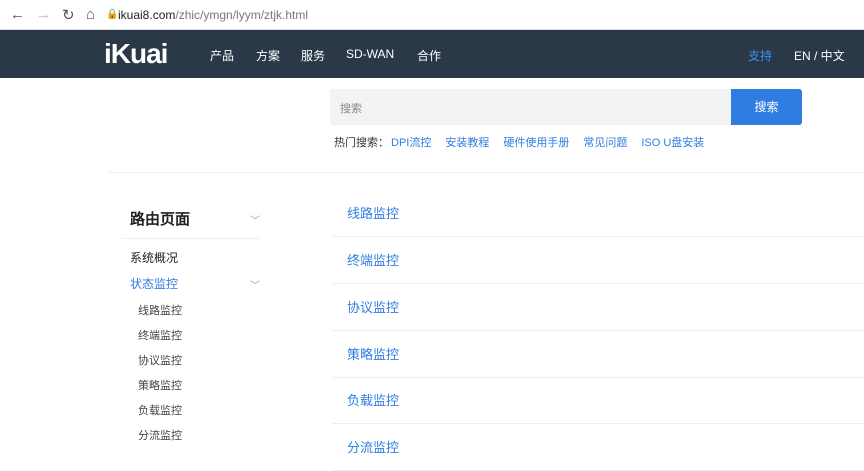  What do you see at coordinates (598, 307) in the screenshot?
I see `list-item: 协议监控` at bounding box center [598, 307].